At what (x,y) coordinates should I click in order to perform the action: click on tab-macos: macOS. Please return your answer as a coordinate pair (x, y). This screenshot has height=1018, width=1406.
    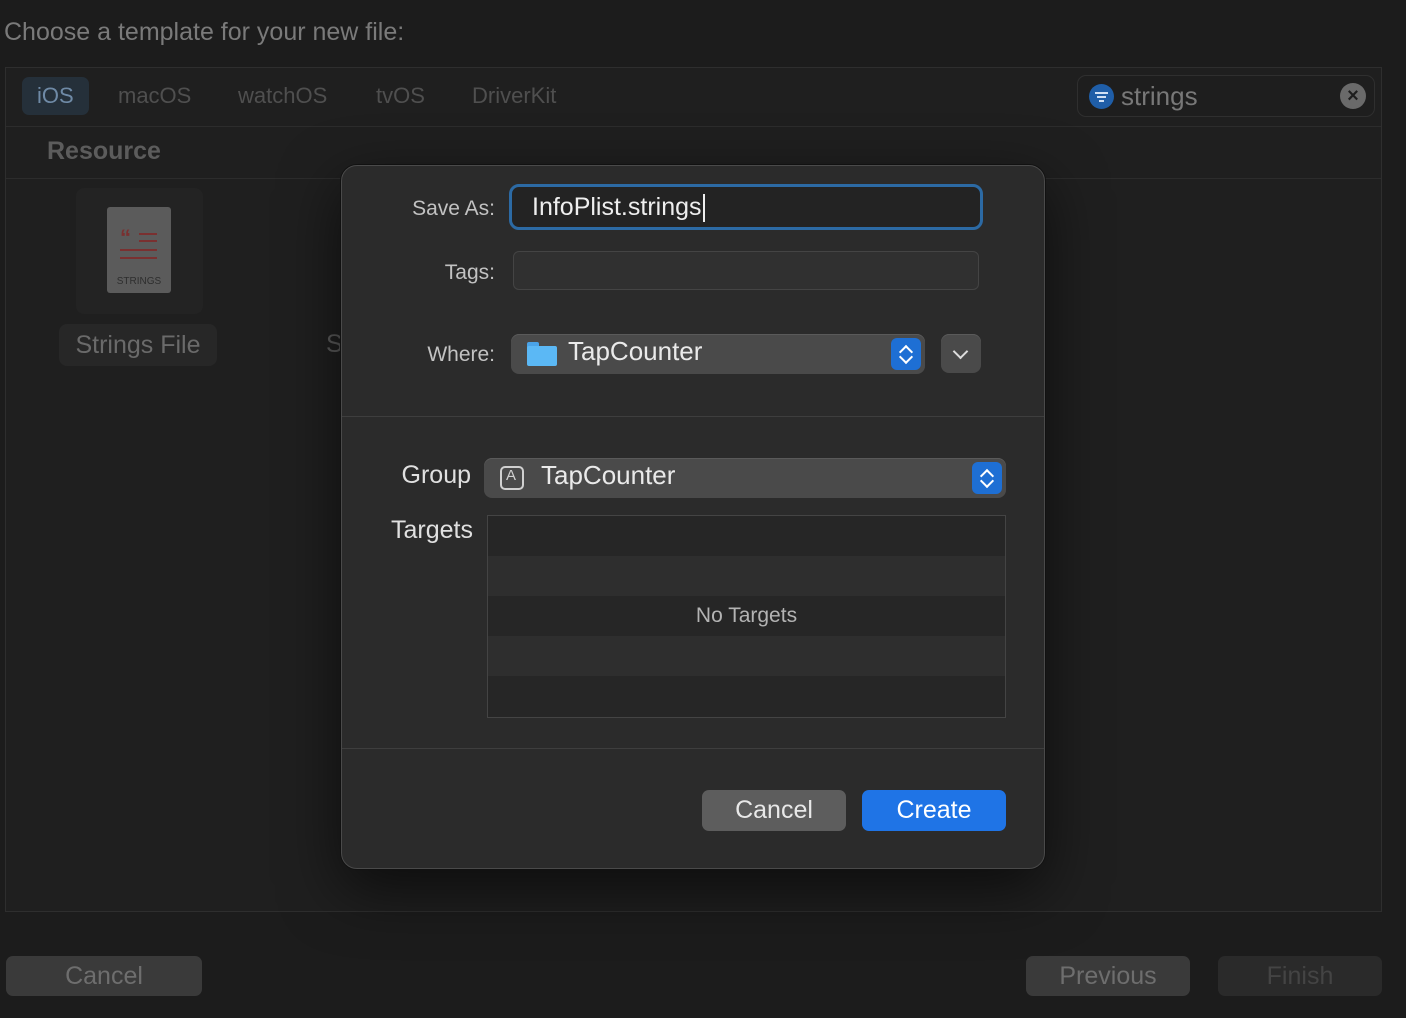
    Looking at the image, I should click on (154, 96).